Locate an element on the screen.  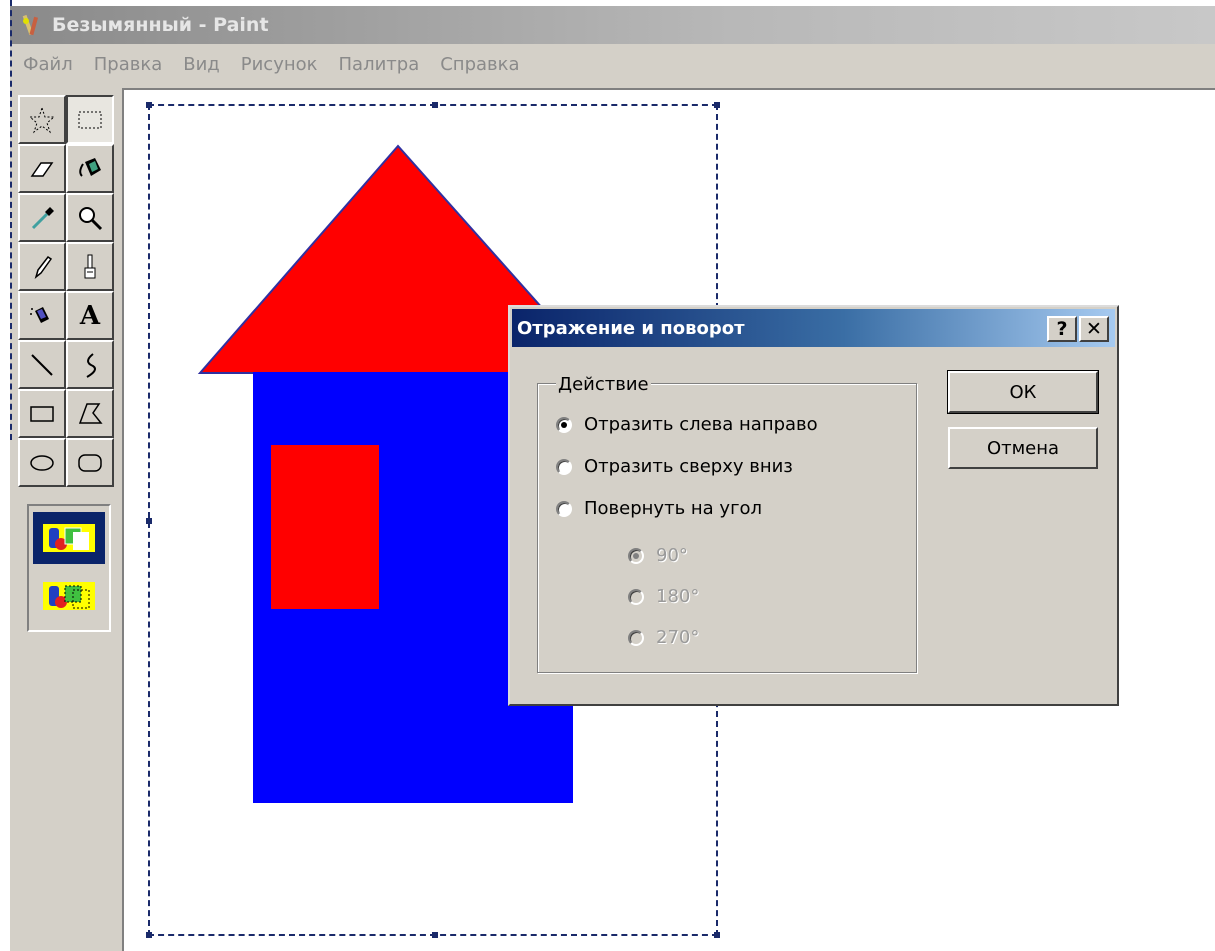
rounded-rect-tool is located at coordinates (90, 462).